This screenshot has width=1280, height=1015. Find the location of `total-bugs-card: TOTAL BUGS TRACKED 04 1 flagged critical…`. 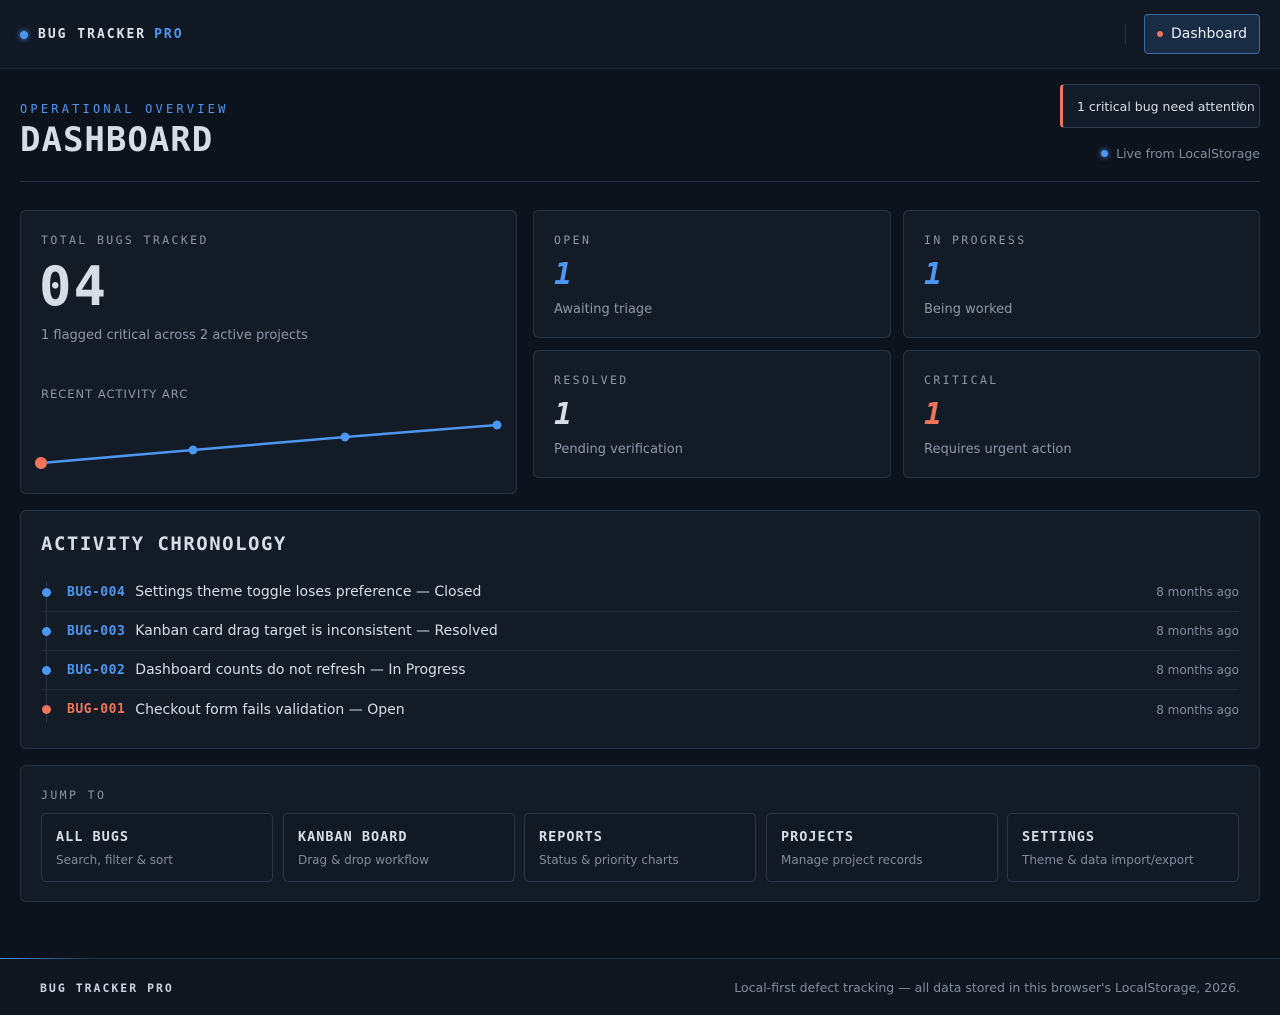

total-bugs-card: TOTAL BUGS TRACKED 04 1 flagged critical… is located at coordinates (268, 352).